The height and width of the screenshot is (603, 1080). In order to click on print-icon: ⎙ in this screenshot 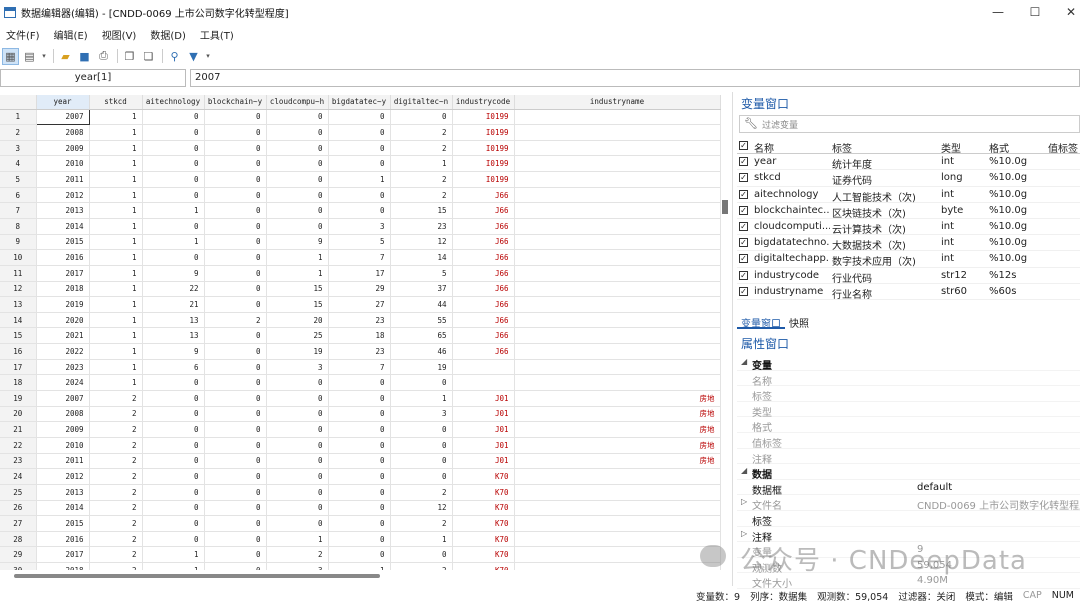, I will do `click(103, 56)`.